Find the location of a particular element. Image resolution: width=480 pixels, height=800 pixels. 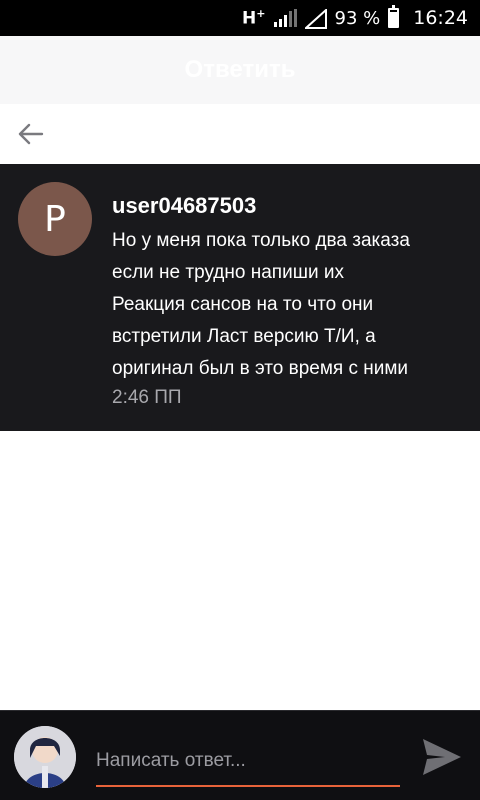

message-line: если не трудно напиши их is located at coordinates (228, 272).